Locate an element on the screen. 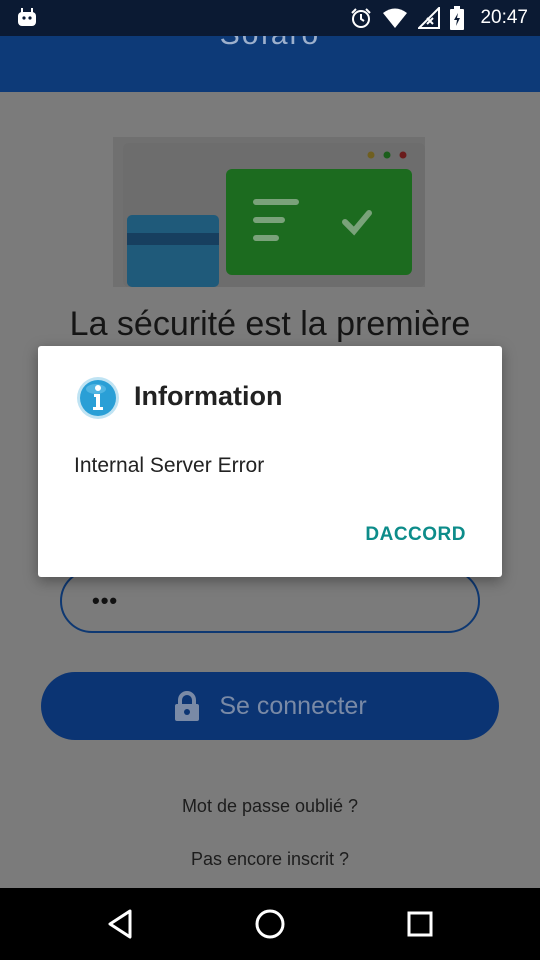 The image size is (540, 960). battery-icon is located at coordinates (457, 18).